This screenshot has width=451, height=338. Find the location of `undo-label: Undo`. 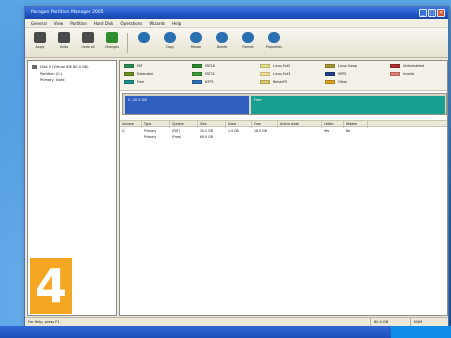

undo-label: Undo is located at coordinates (64, 47).